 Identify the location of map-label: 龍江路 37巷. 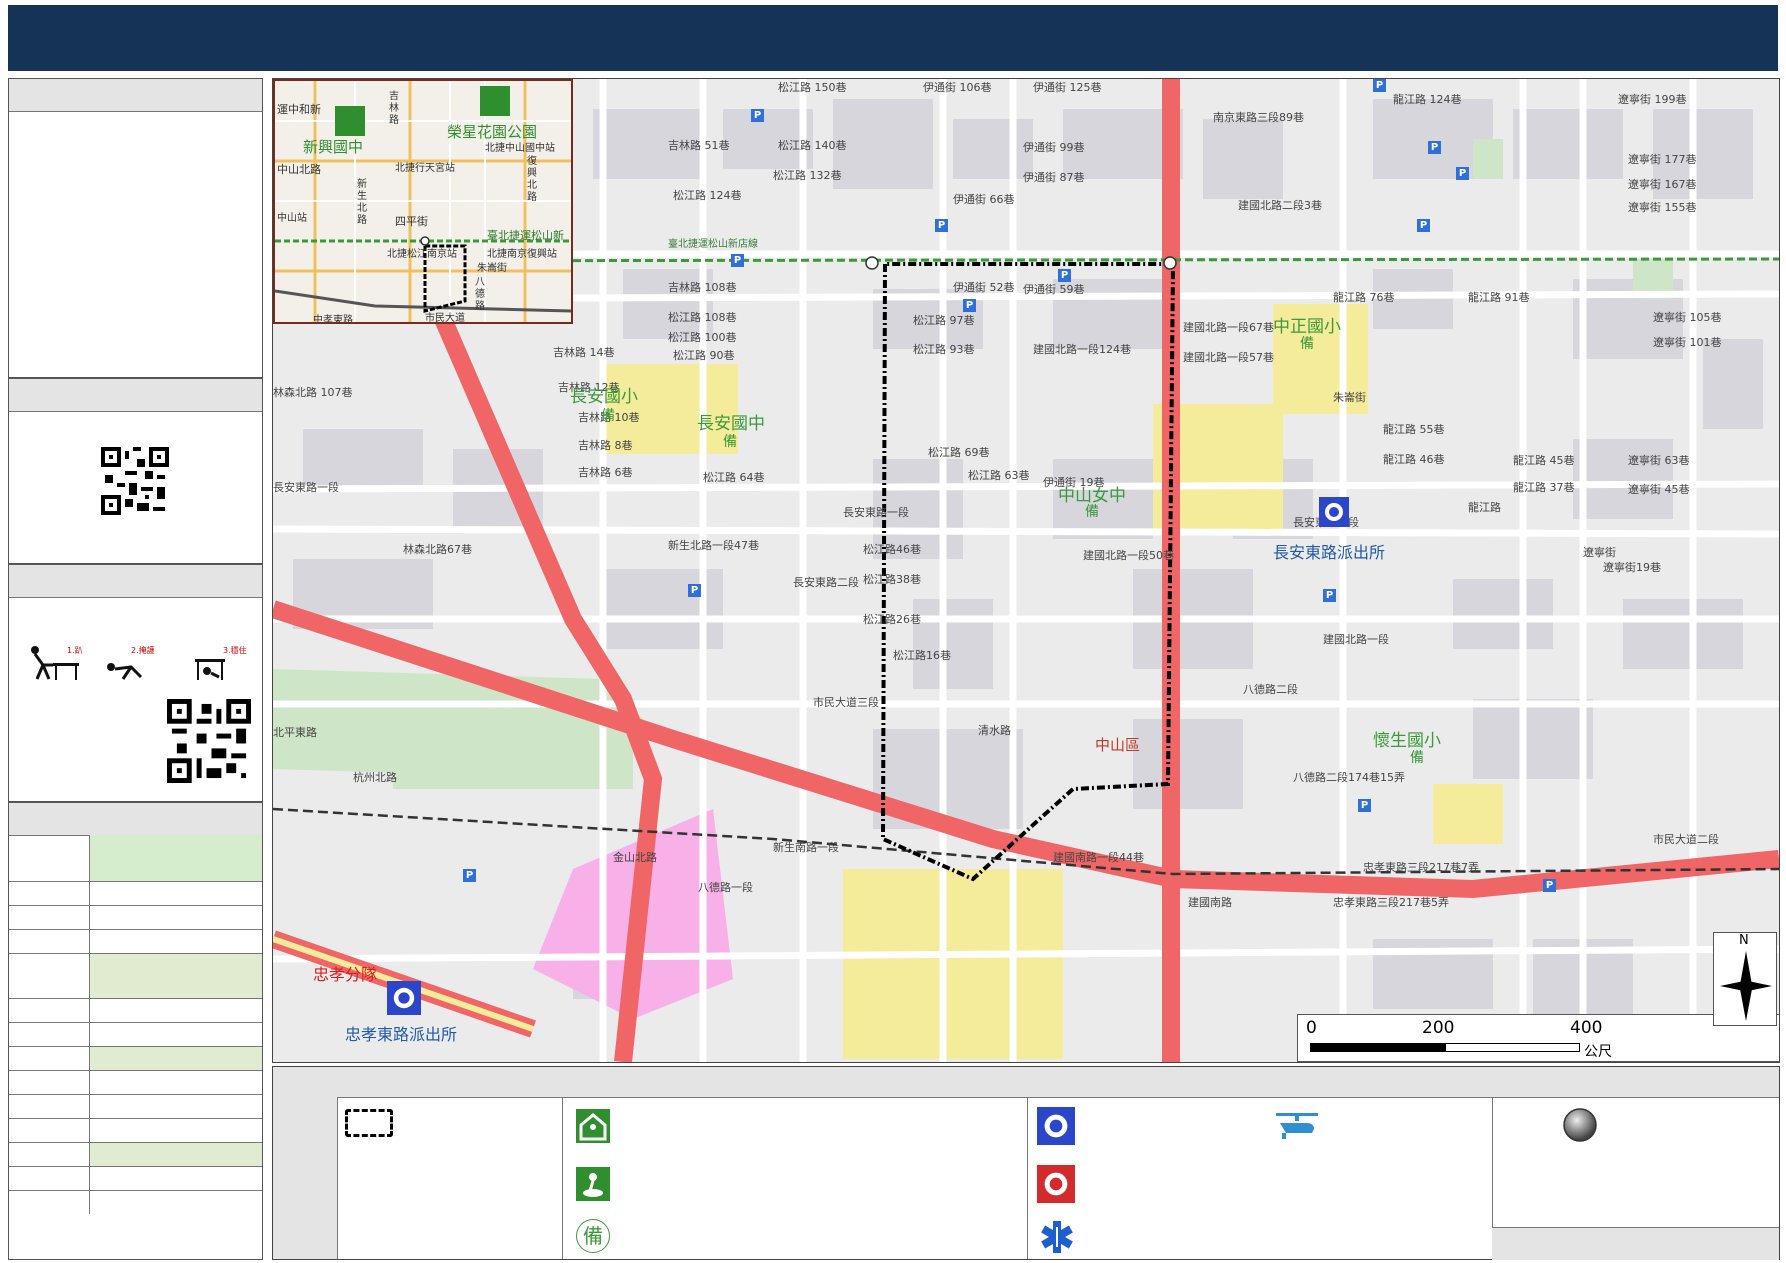
(1544, 487).